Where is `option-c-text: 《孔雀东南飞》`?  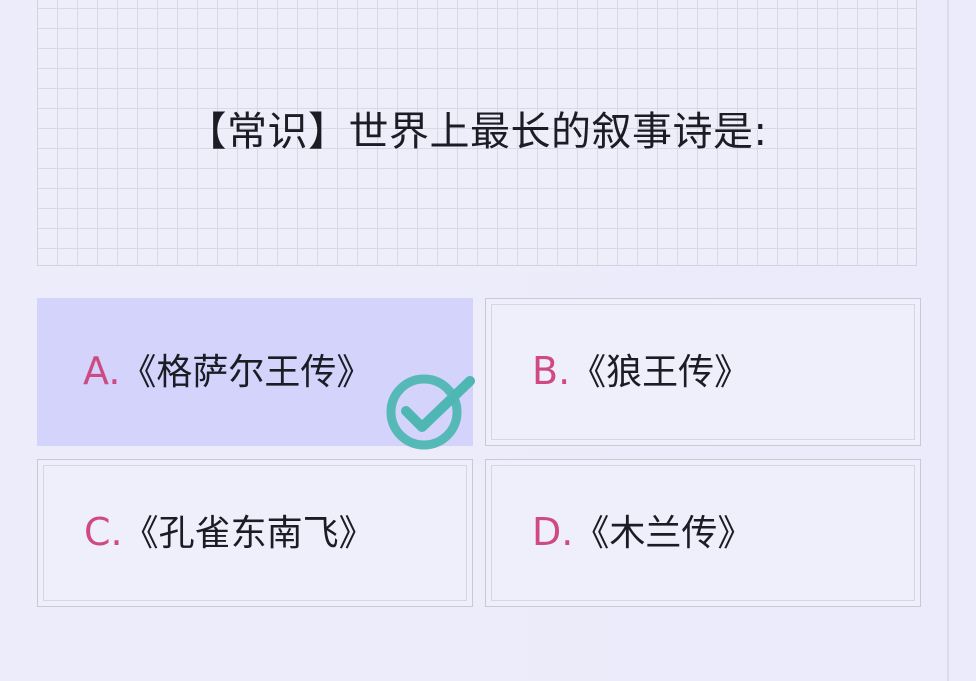 option-c-text: 《孔雀东南飞》 is located at coordinates (248, 533).